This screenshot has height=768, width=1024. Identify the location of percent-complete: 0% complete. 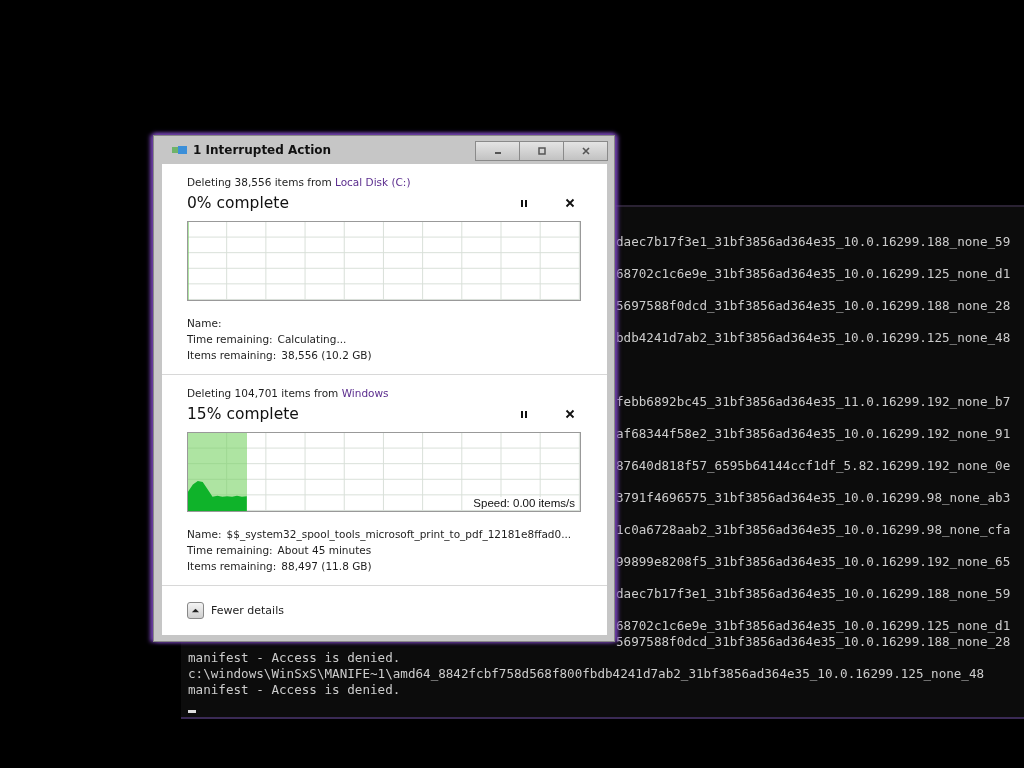
(238, 203).